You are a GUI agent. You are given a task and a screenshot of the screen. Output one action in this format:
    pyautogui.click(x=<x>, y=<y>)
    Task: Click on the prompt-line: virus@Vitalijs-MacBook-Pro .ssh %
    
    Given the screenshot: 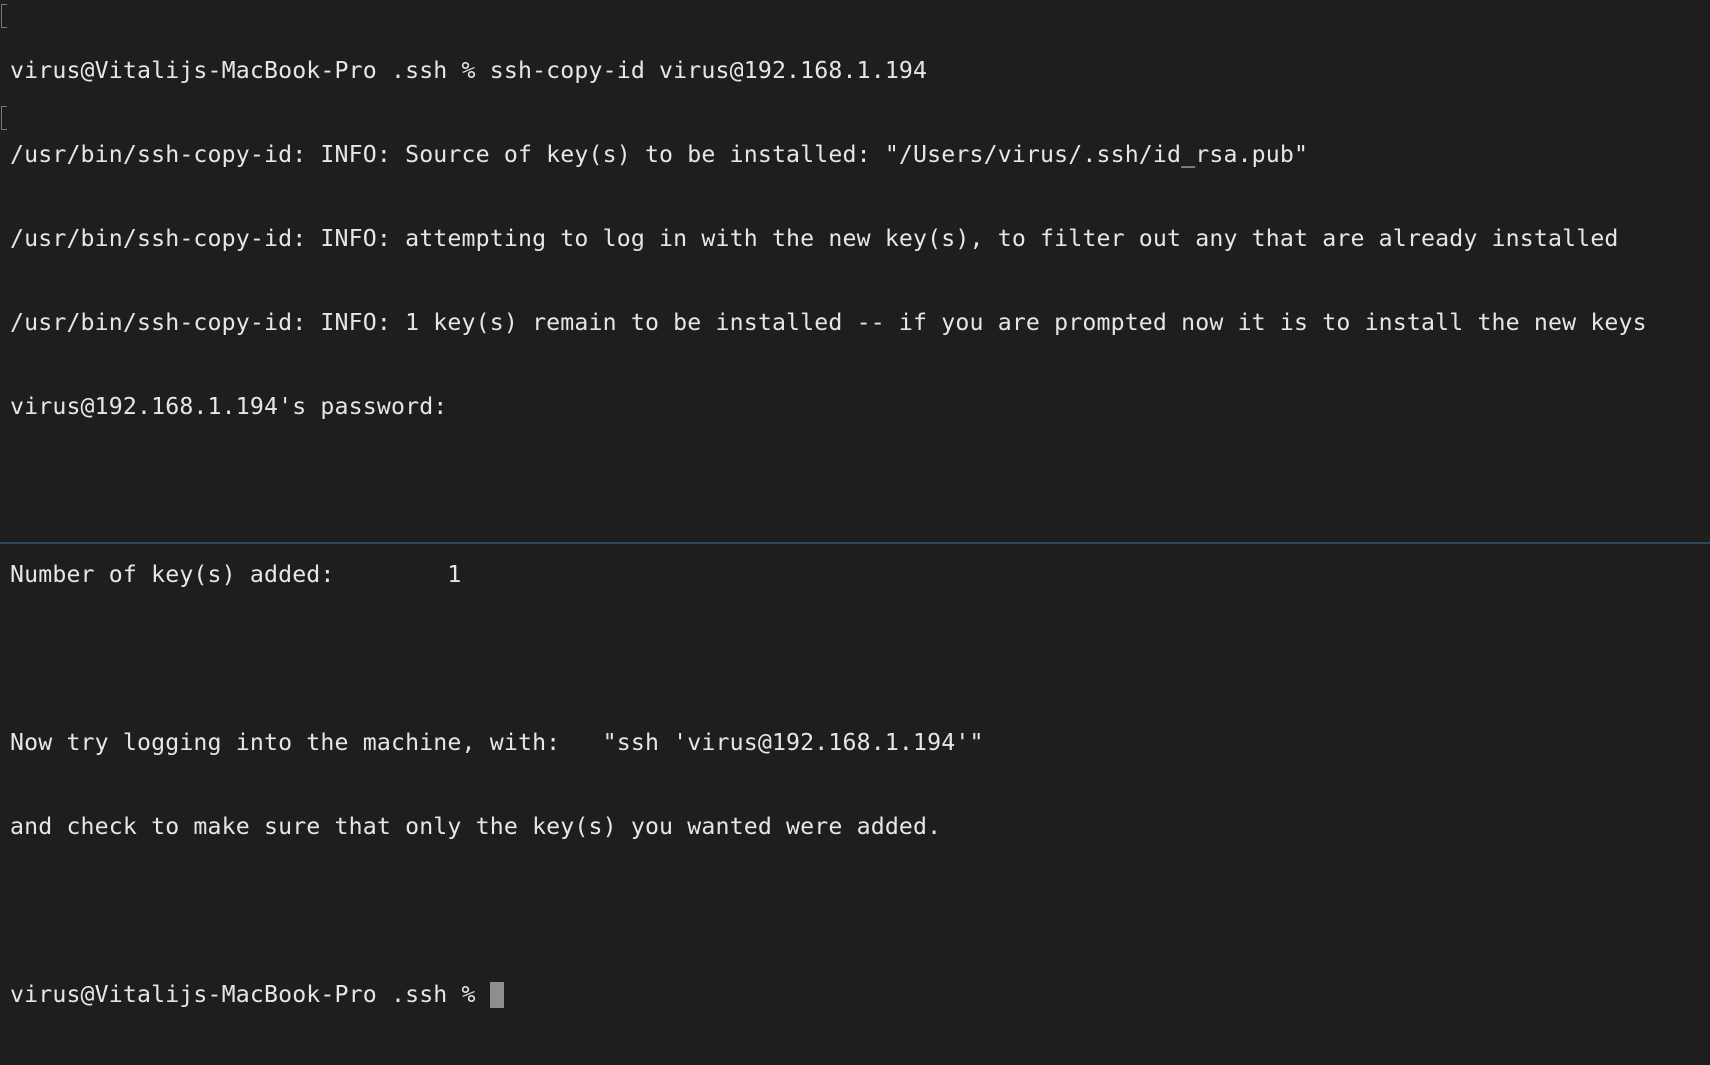 What is the action you would take?
    pyautogui.click(x=855, y=995)
    